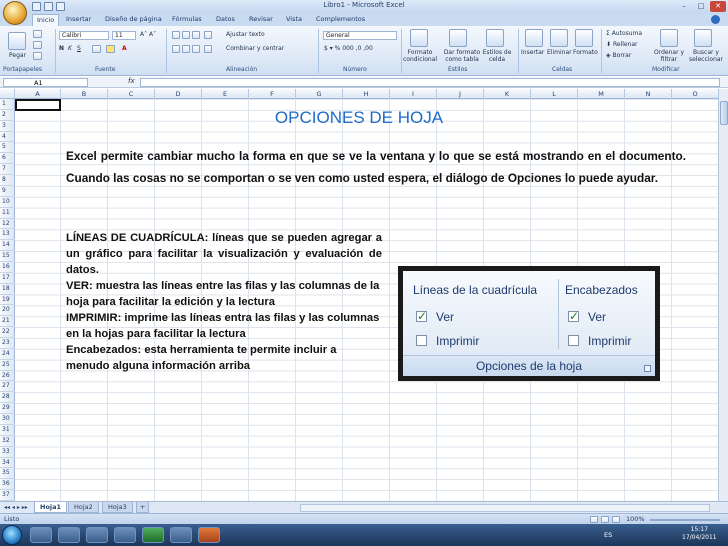 This screenshot has height=546, width=728. What do you see at coordinates (70, 48) in the screenshot?
I see `italic-icon: K` at bounding box center [70, 48].